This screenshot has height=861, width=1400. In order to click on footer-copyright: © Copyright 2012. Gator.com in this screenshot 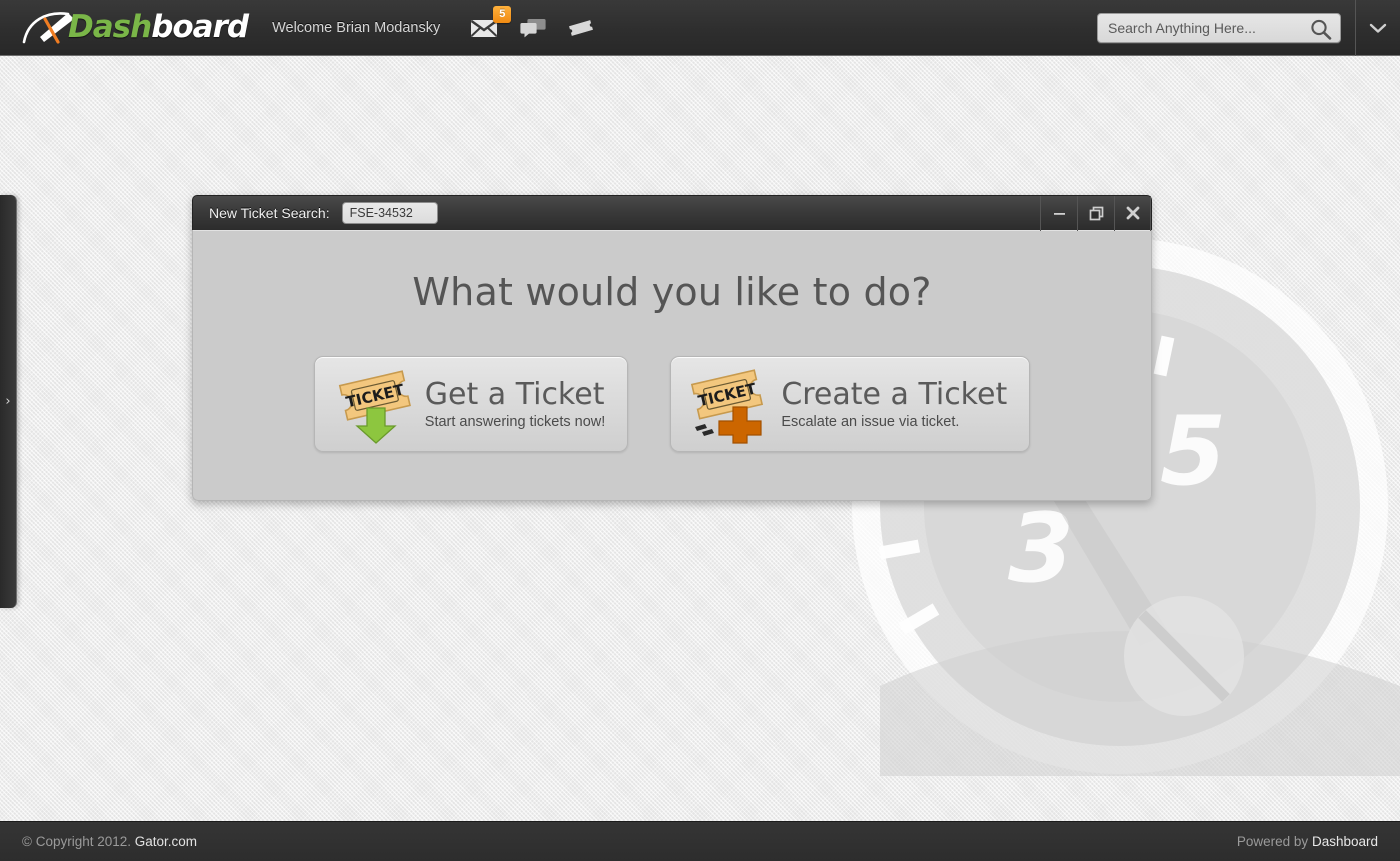, I will do `click(109, 841)`.